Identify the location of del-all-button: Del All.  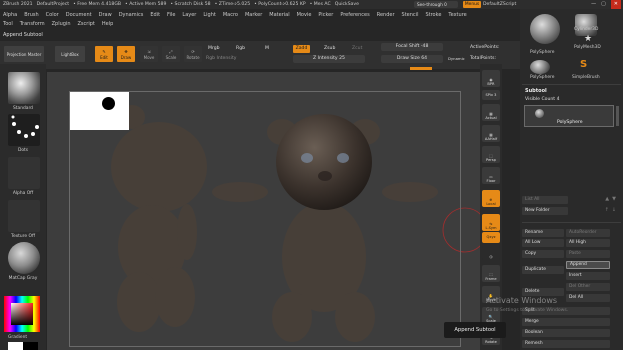
(588, 298).